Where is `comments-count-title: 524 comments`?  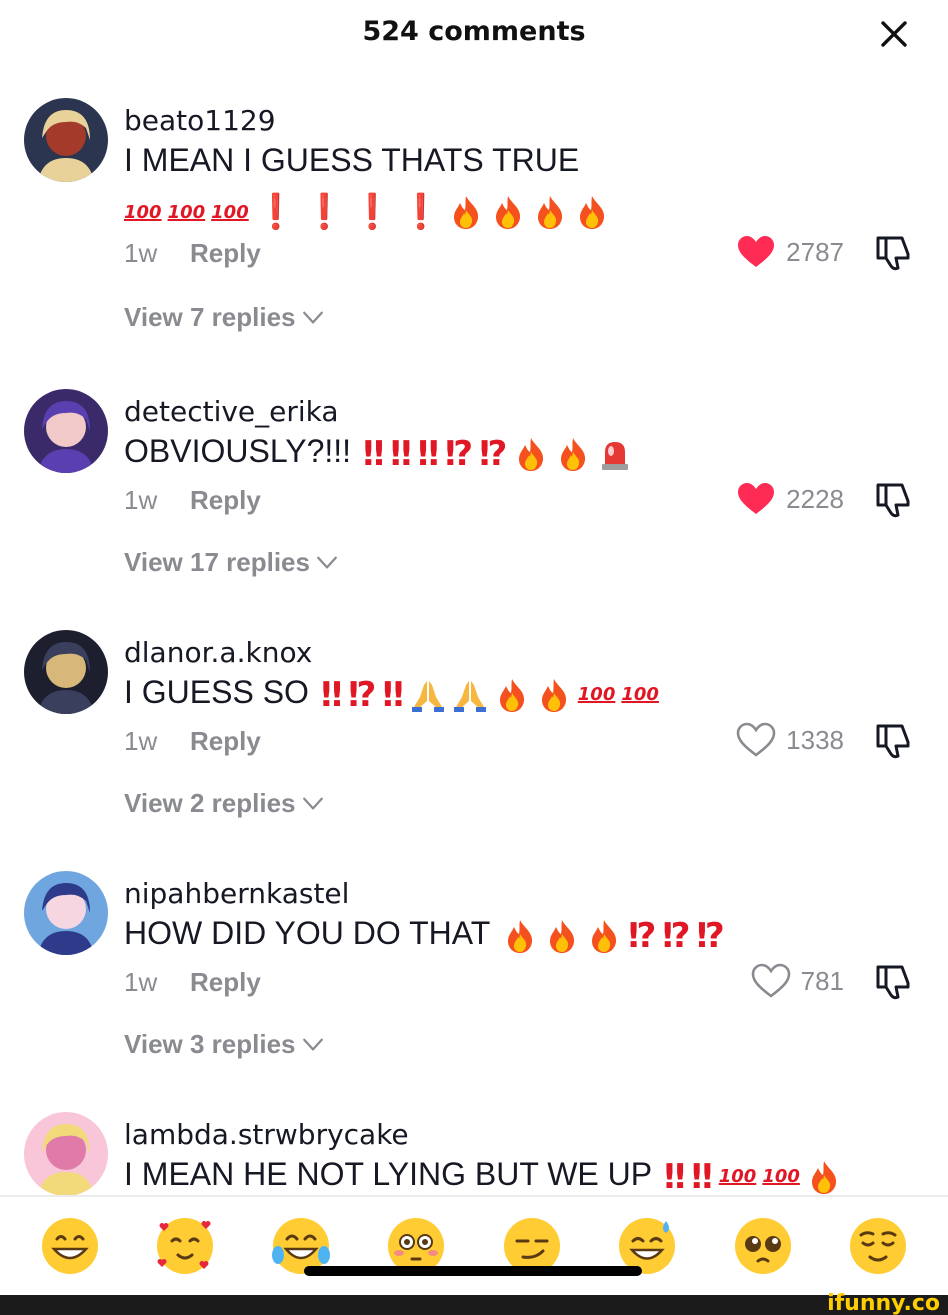
comments-count-title: 524 comments is located at coordinates (474, 31).